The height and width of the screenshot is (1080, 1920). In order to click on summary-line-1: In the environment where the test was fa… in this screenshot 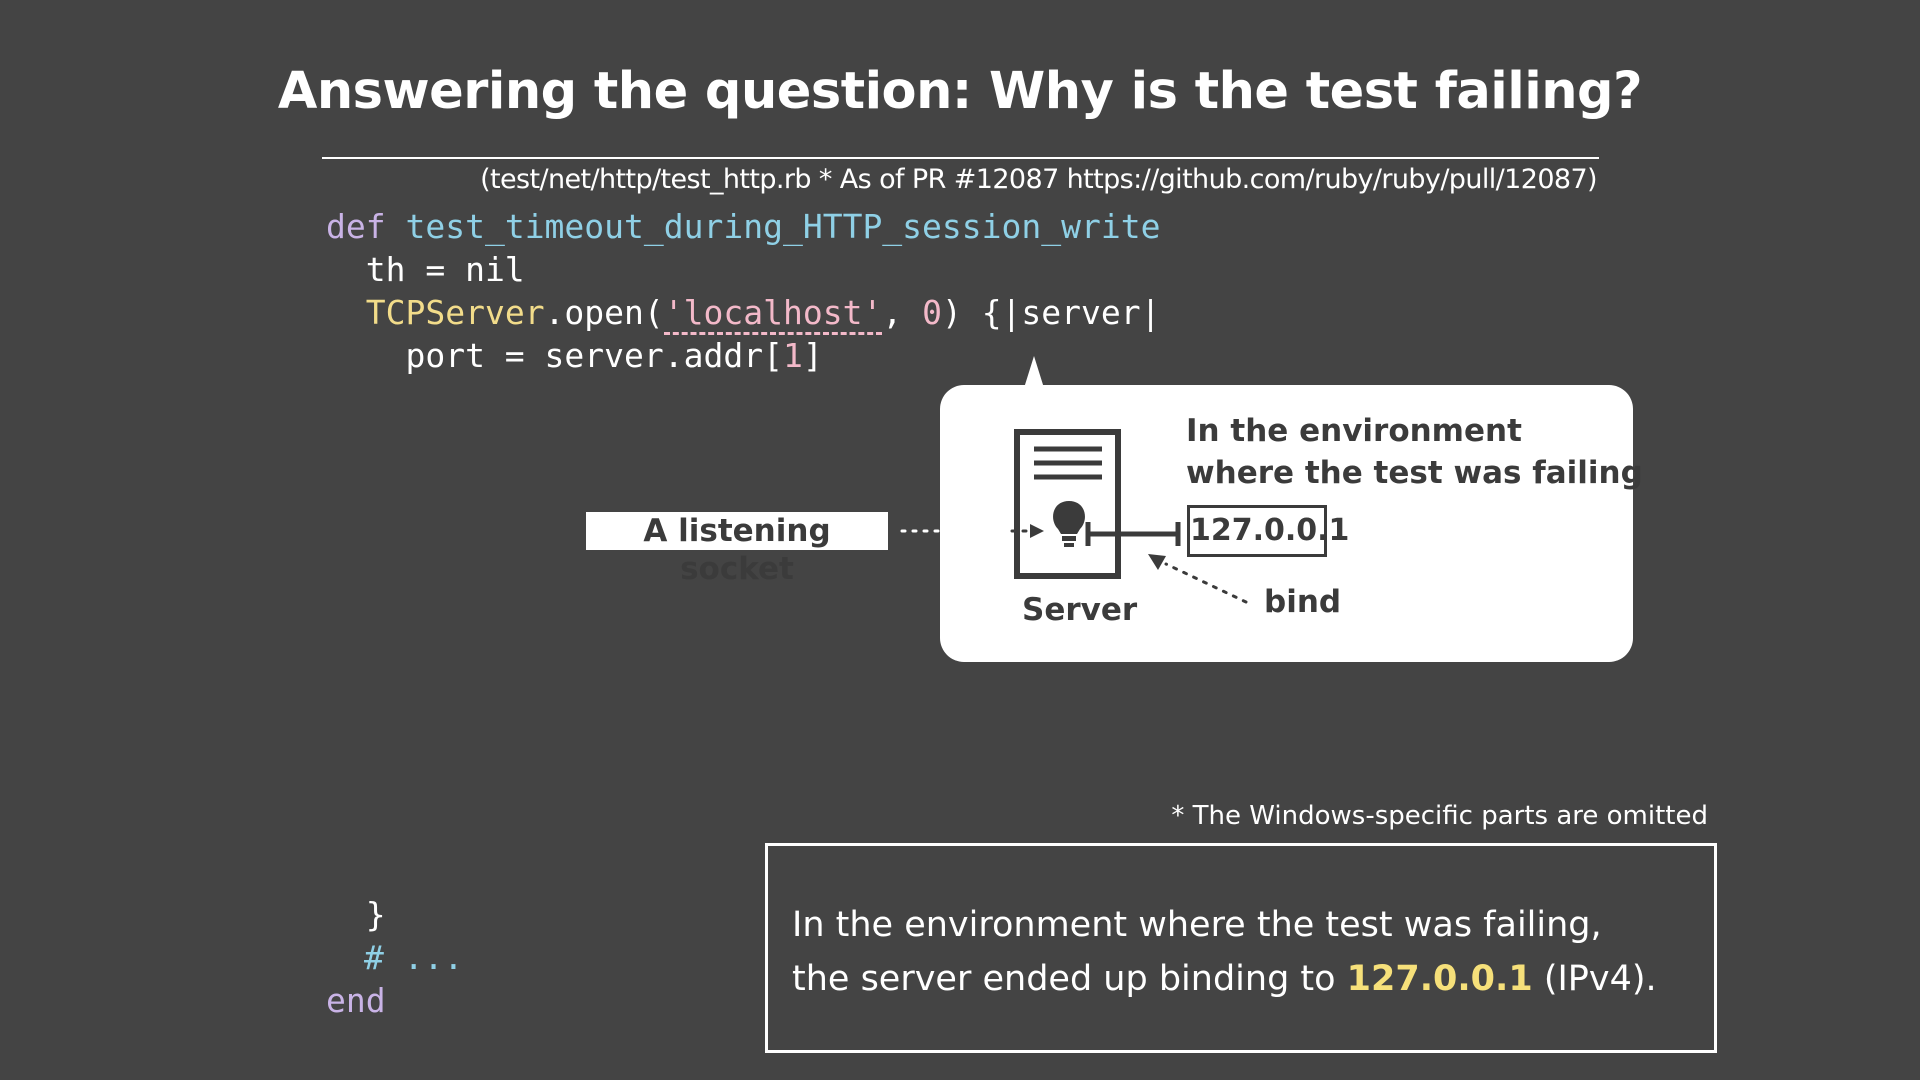, I will do `click(1197, 925)`.